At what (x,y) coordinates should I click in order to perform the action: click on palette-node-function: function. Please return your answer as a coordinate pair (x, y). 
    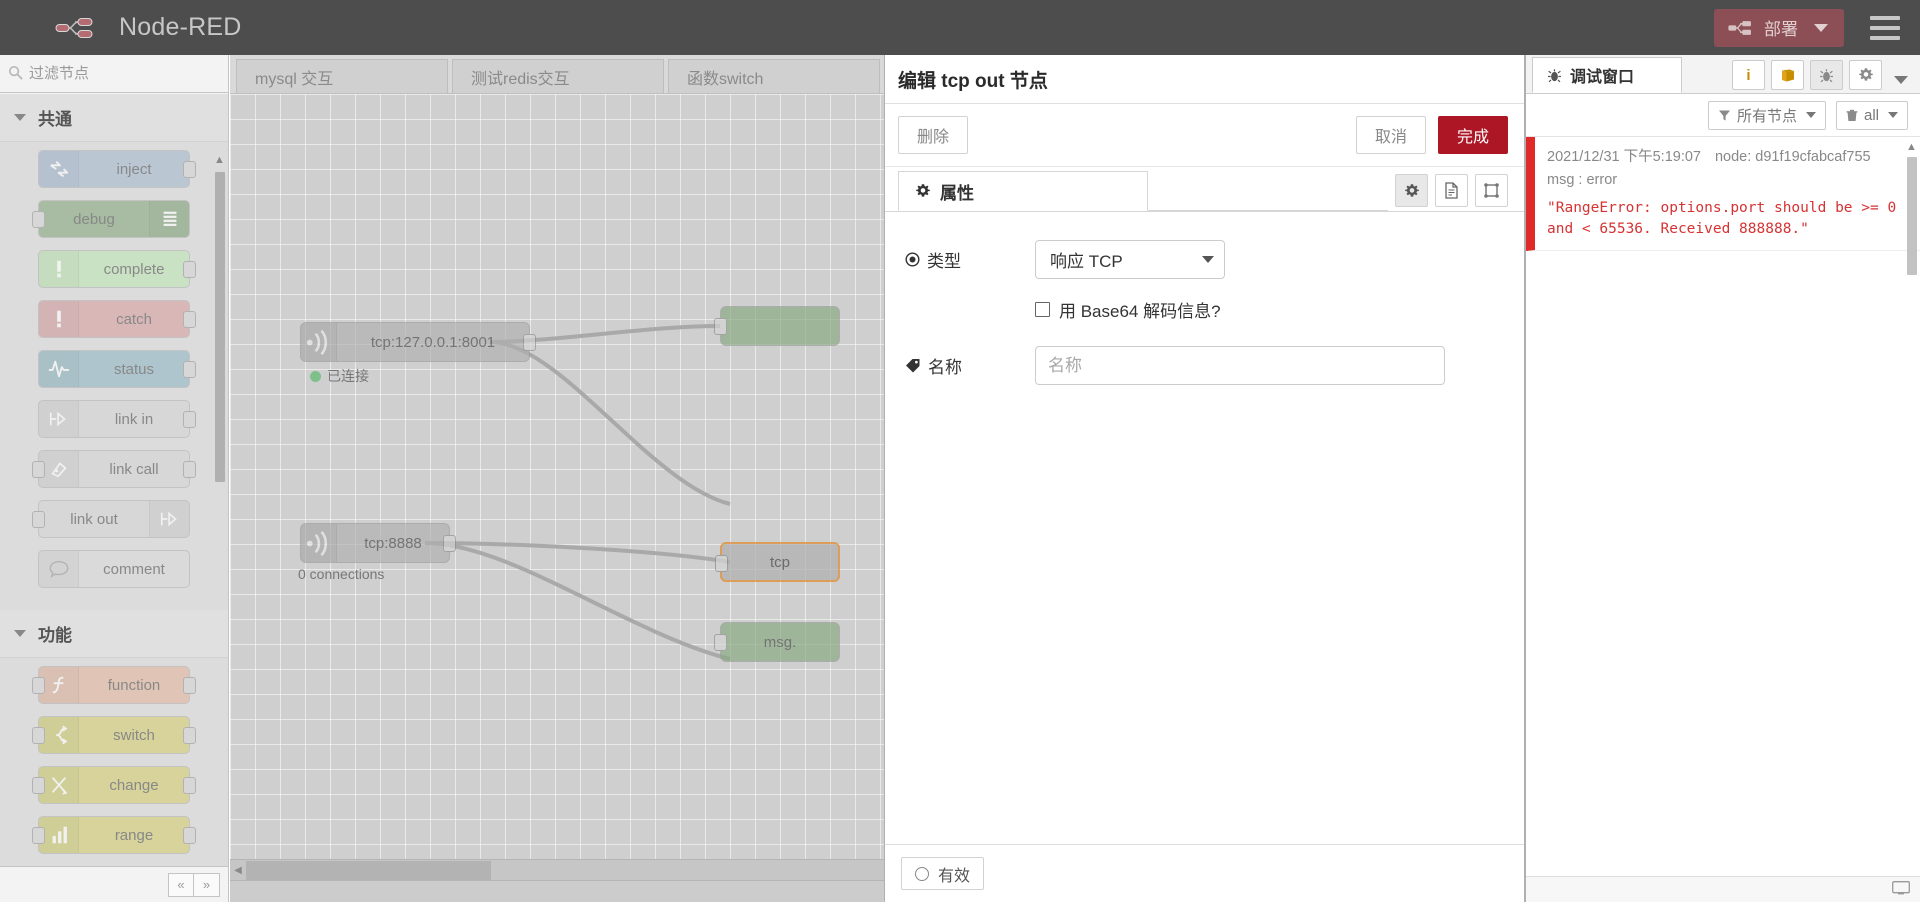
    Looking at the image, I should click on (114, 685).